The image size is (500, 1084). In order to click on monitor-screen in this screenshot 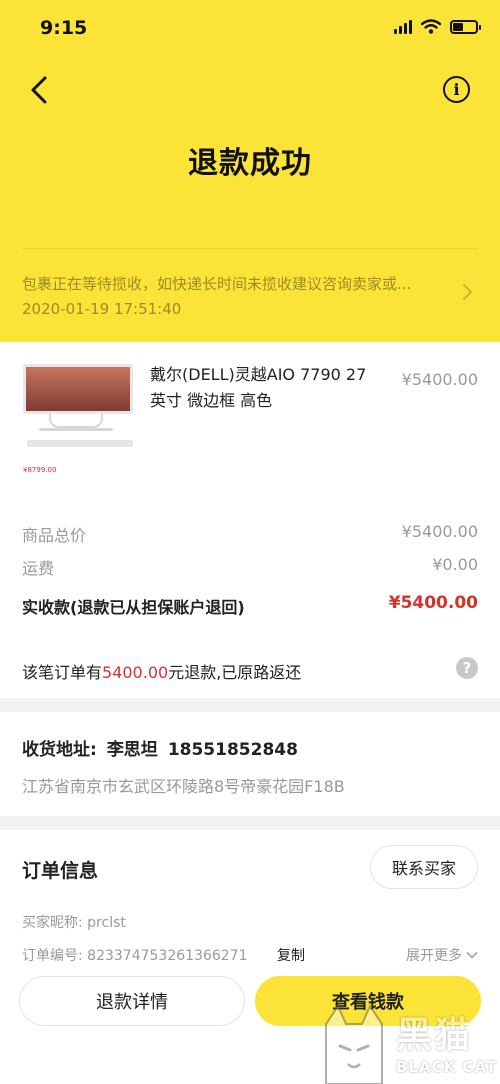, I will do `click(78, 389)`.